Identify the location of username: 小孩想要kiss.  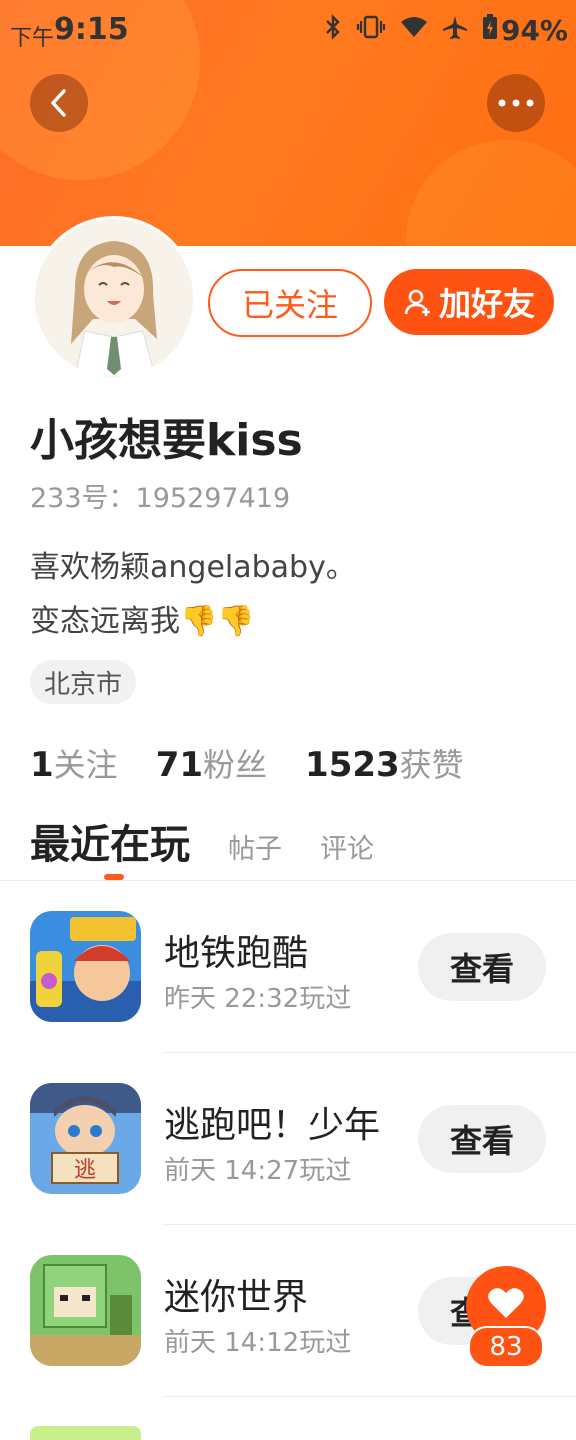
(166, 440).